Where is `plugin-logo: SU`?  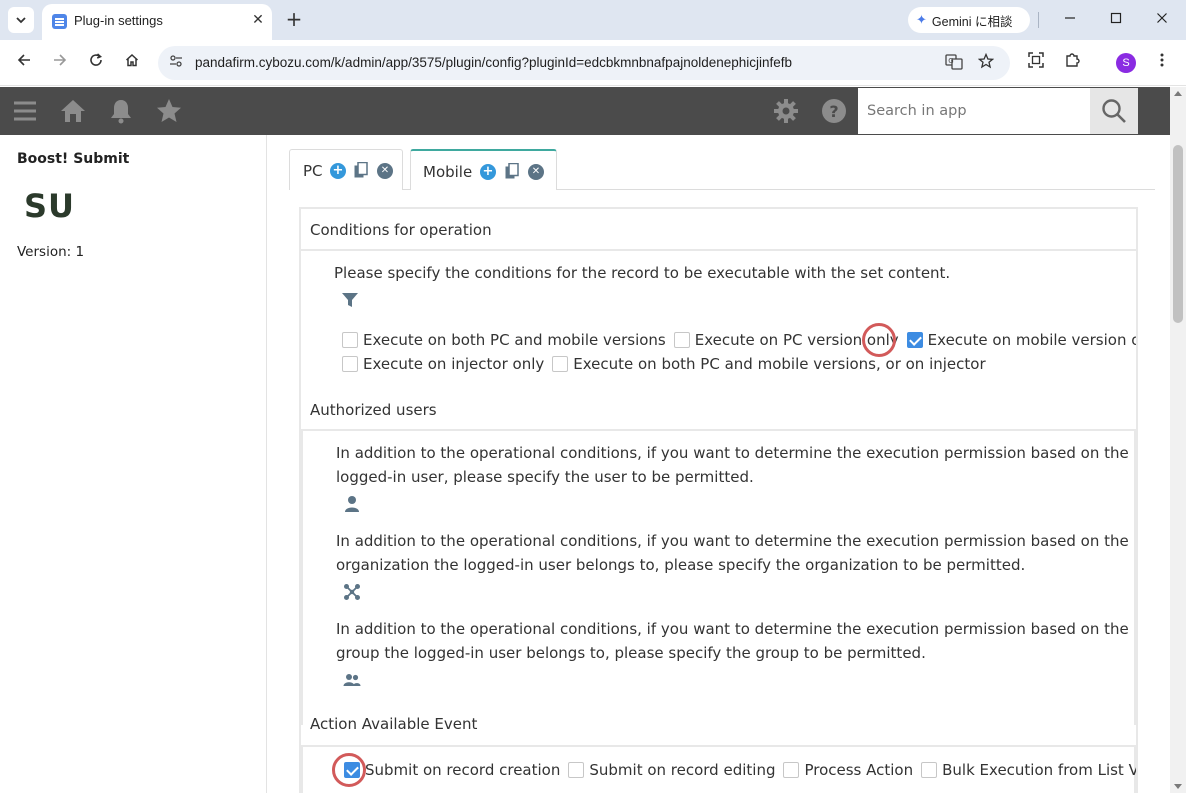
plugin-logo: SU is located at coordinates (50, 206).